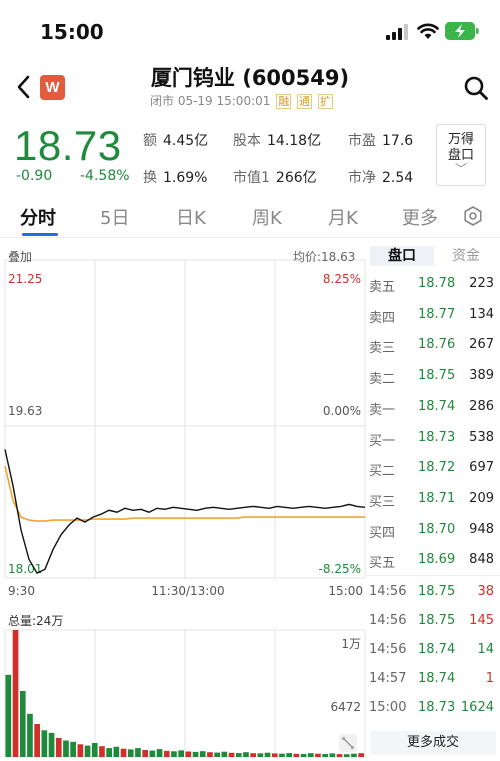  I want to click on bid-row: 买一 18.73 538, so click(433, 439).